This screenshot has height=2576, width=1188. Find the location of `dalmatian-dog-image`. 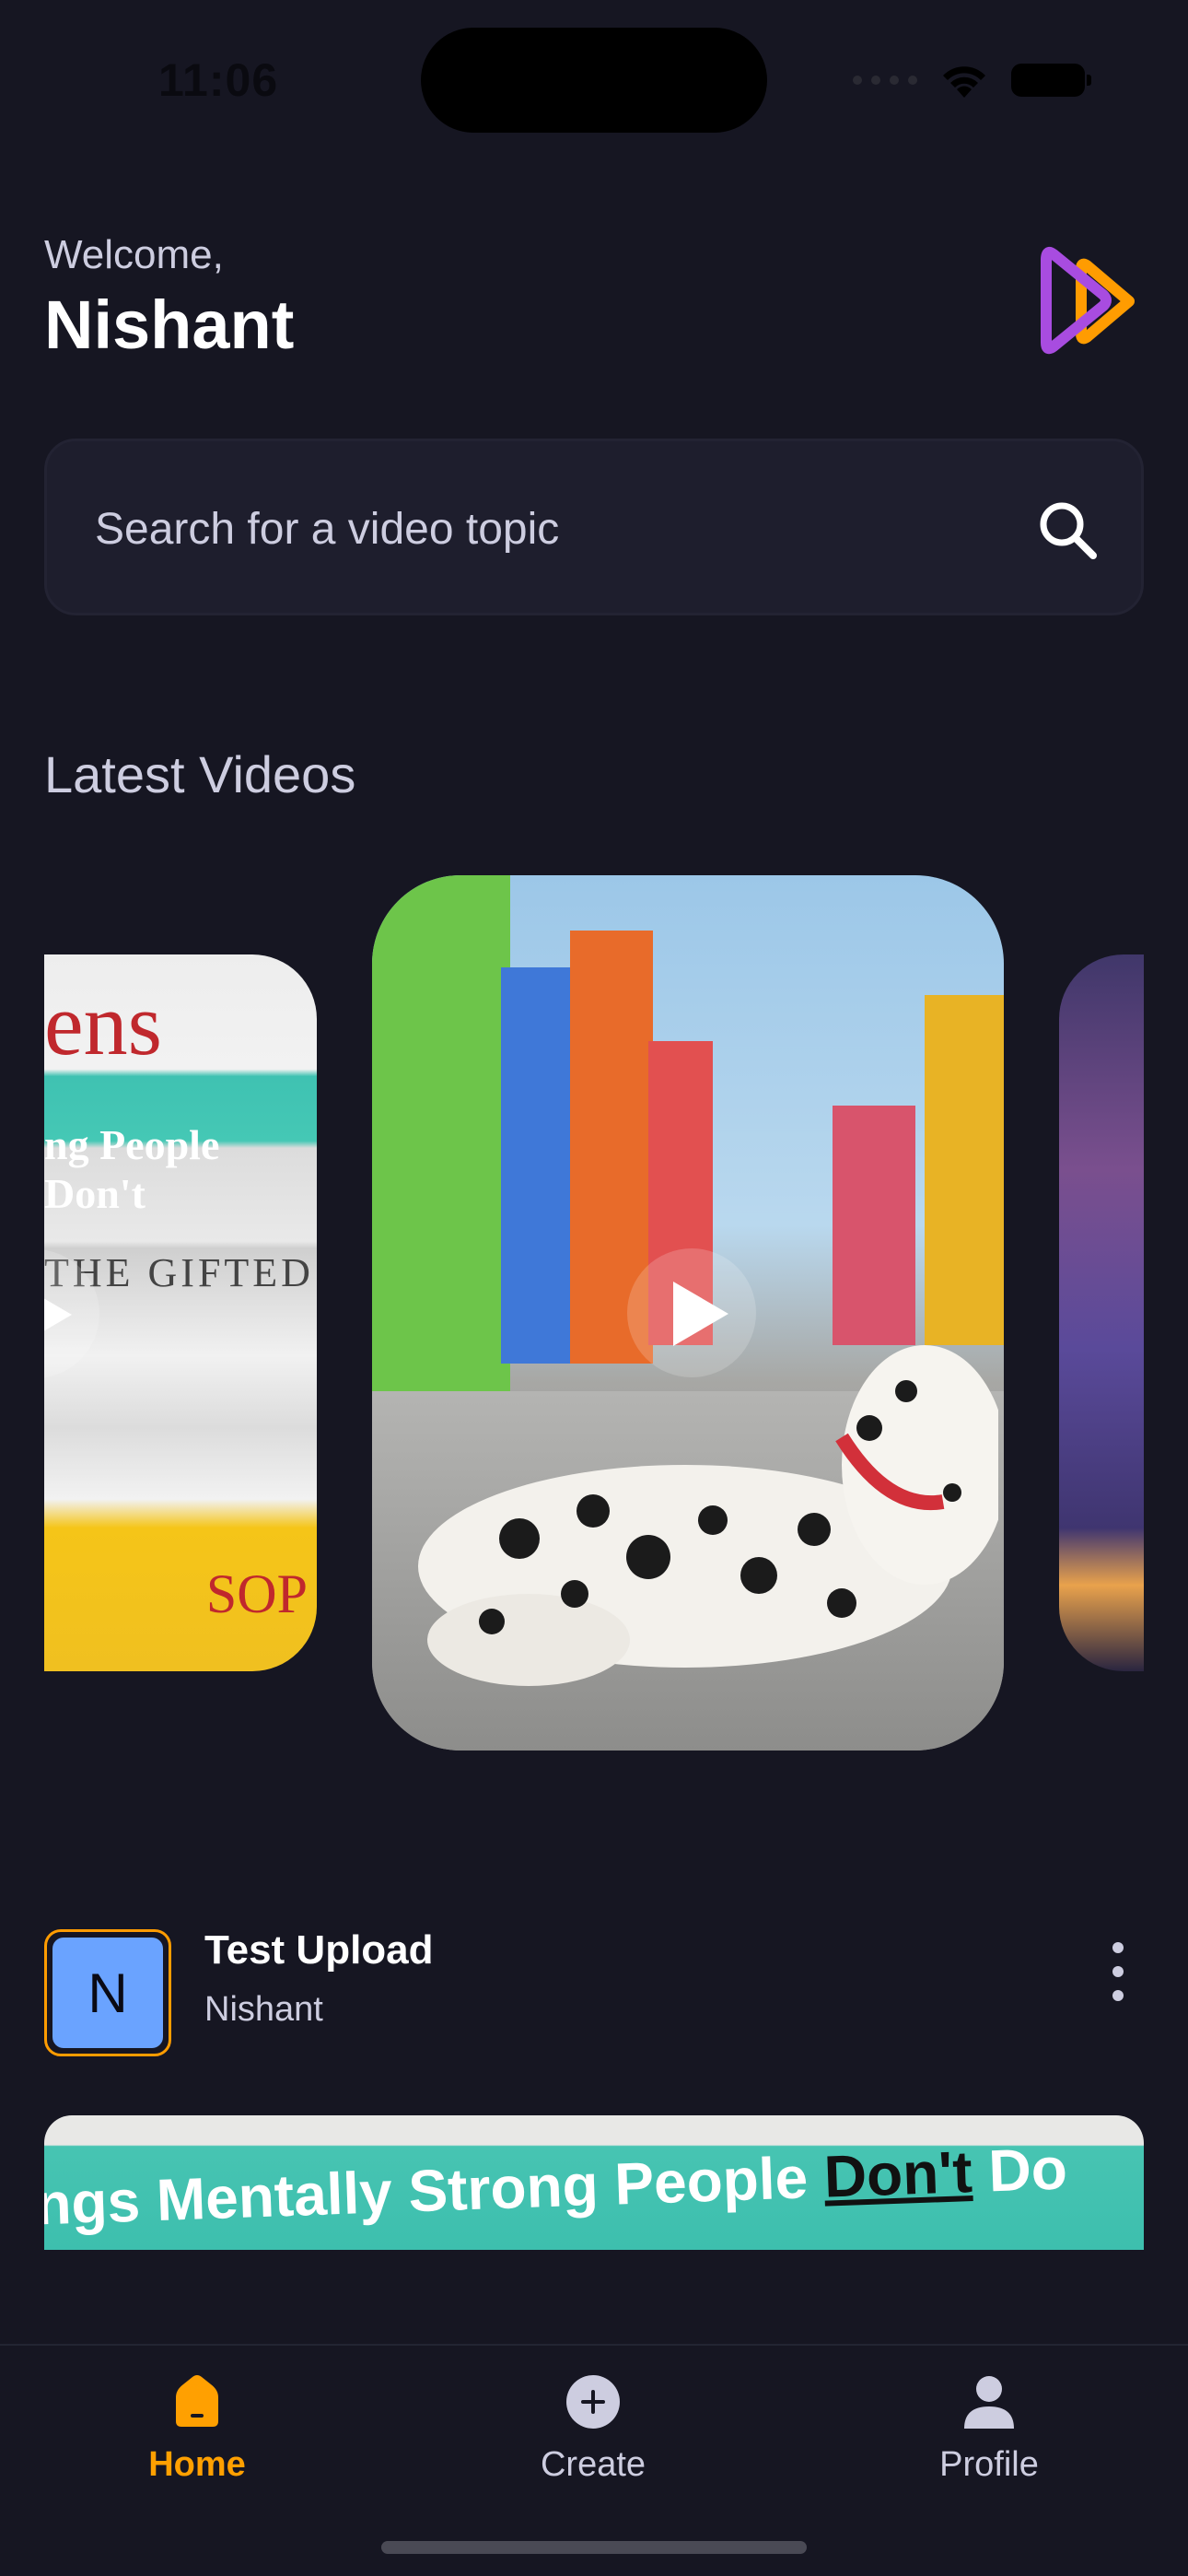

dalmatian-dog-image is located at coordinates (708, 1515).